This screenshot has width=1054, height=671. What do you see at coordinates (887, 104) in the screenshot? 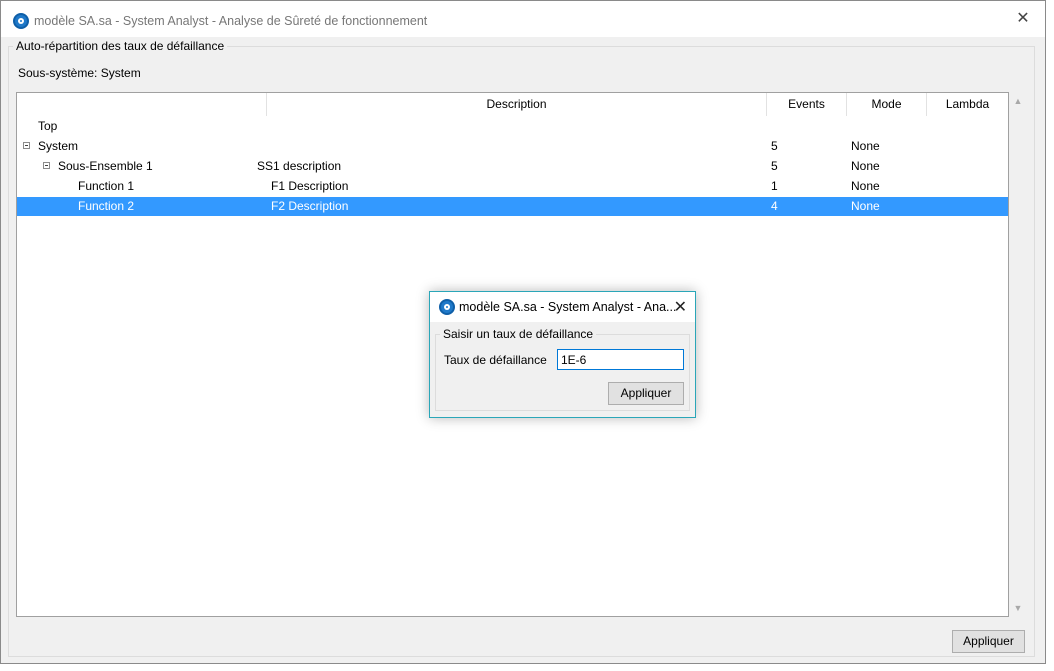
I see `column-header-mode: Mode` at bounding box center [887, 104].